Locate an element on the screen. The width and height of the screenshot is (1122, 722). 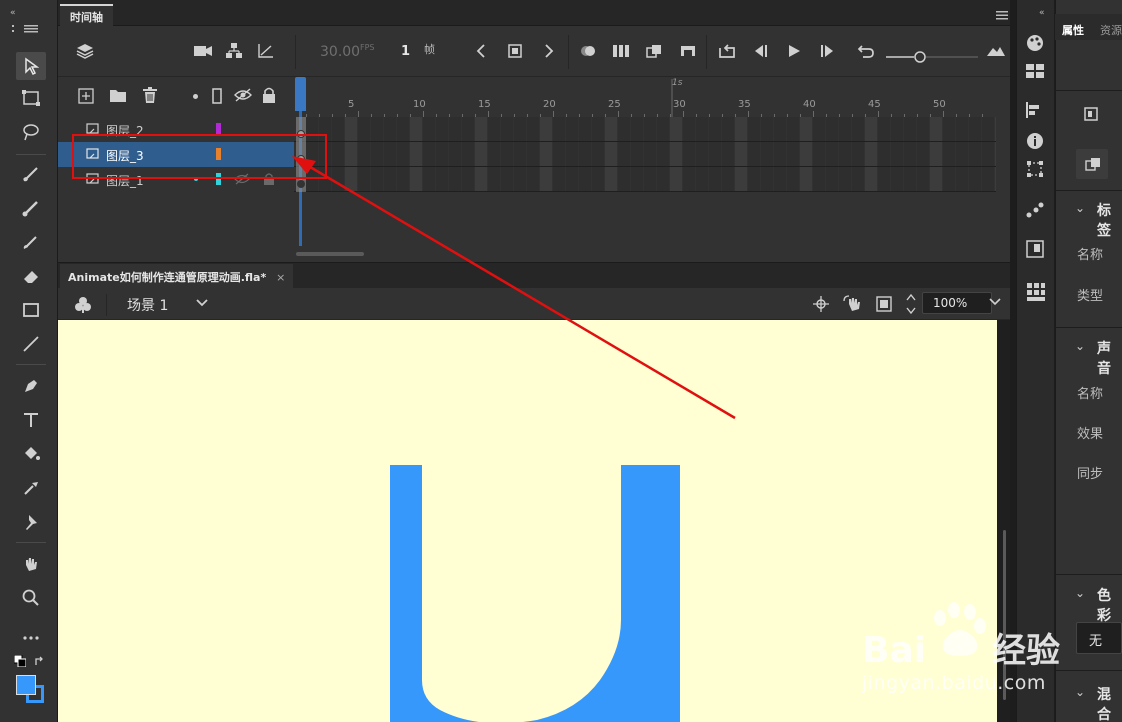
align-icon is located at coordinates (1034, 110).